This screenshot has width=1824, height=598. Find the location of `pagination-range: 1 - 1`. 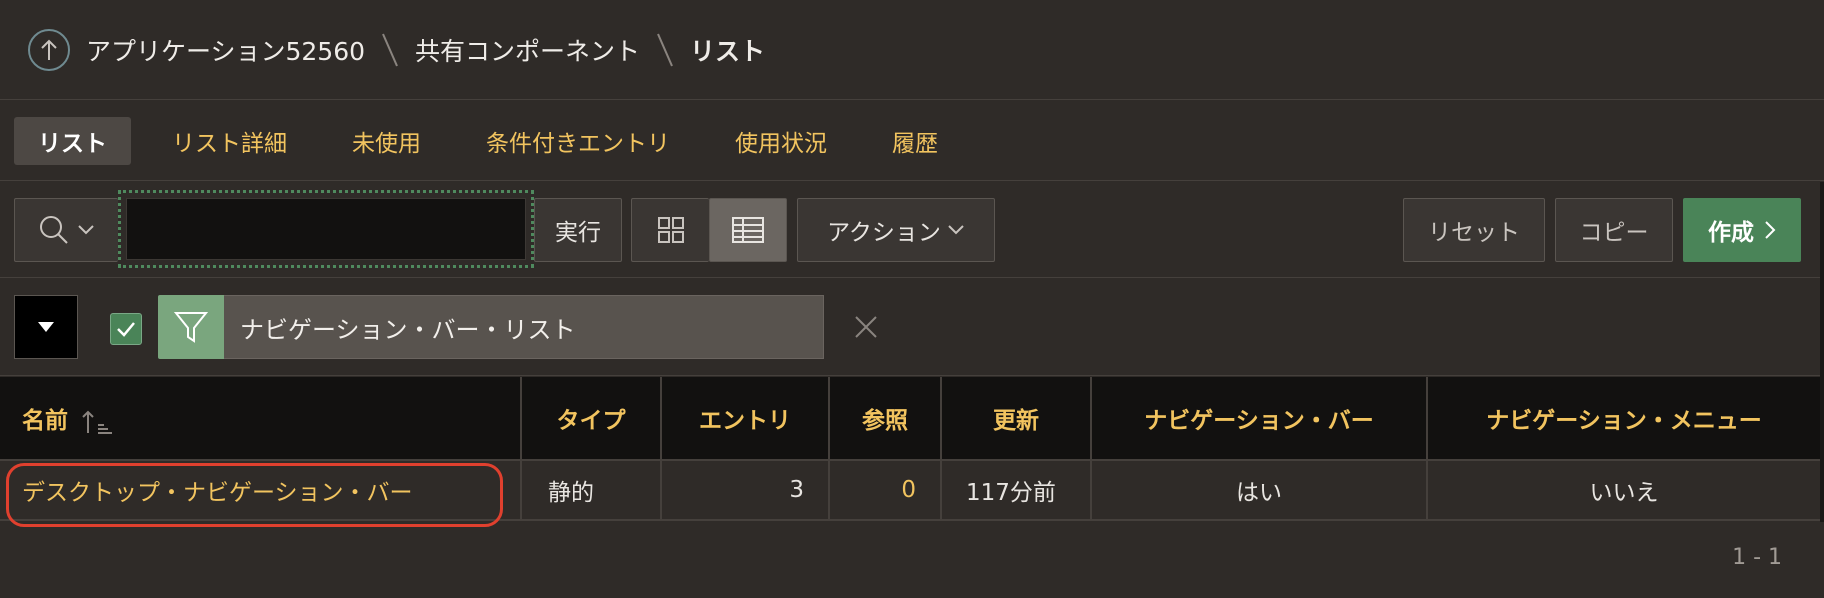

pagination-range: 1 - 1 is located at coordinates (1757, 557).